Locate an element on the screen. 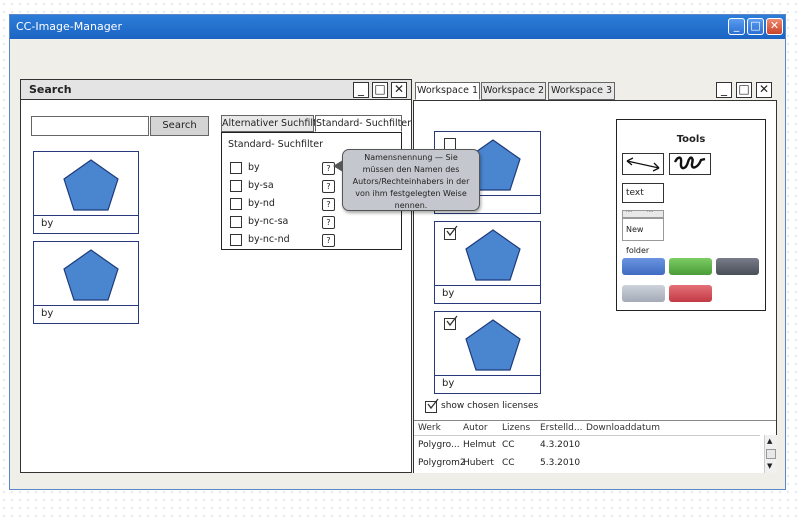  title-bar: CC-Image-Manager _ □ ✕ is located at coordinates (397, 27).